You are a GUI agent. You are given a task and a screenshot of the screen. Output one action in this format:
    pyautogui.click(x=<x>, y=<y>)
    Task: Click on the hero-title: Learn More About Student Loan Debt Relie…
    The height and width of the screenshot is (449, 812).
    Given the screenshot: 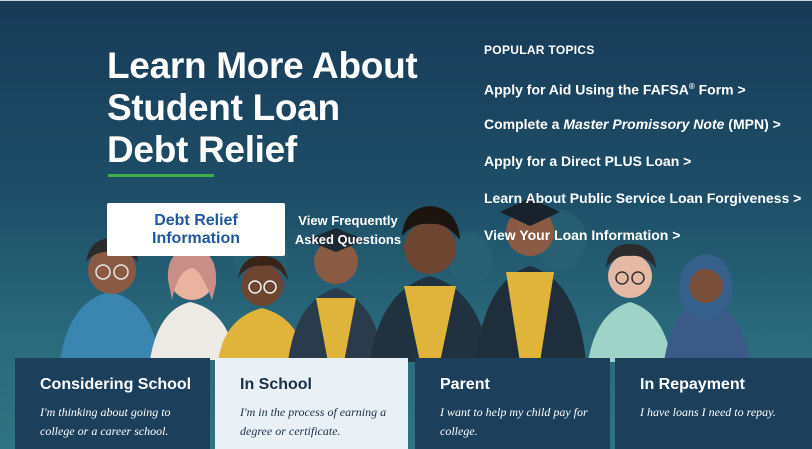 What is the action you would take?
    pyautogui.click(x=262, y=107)
    